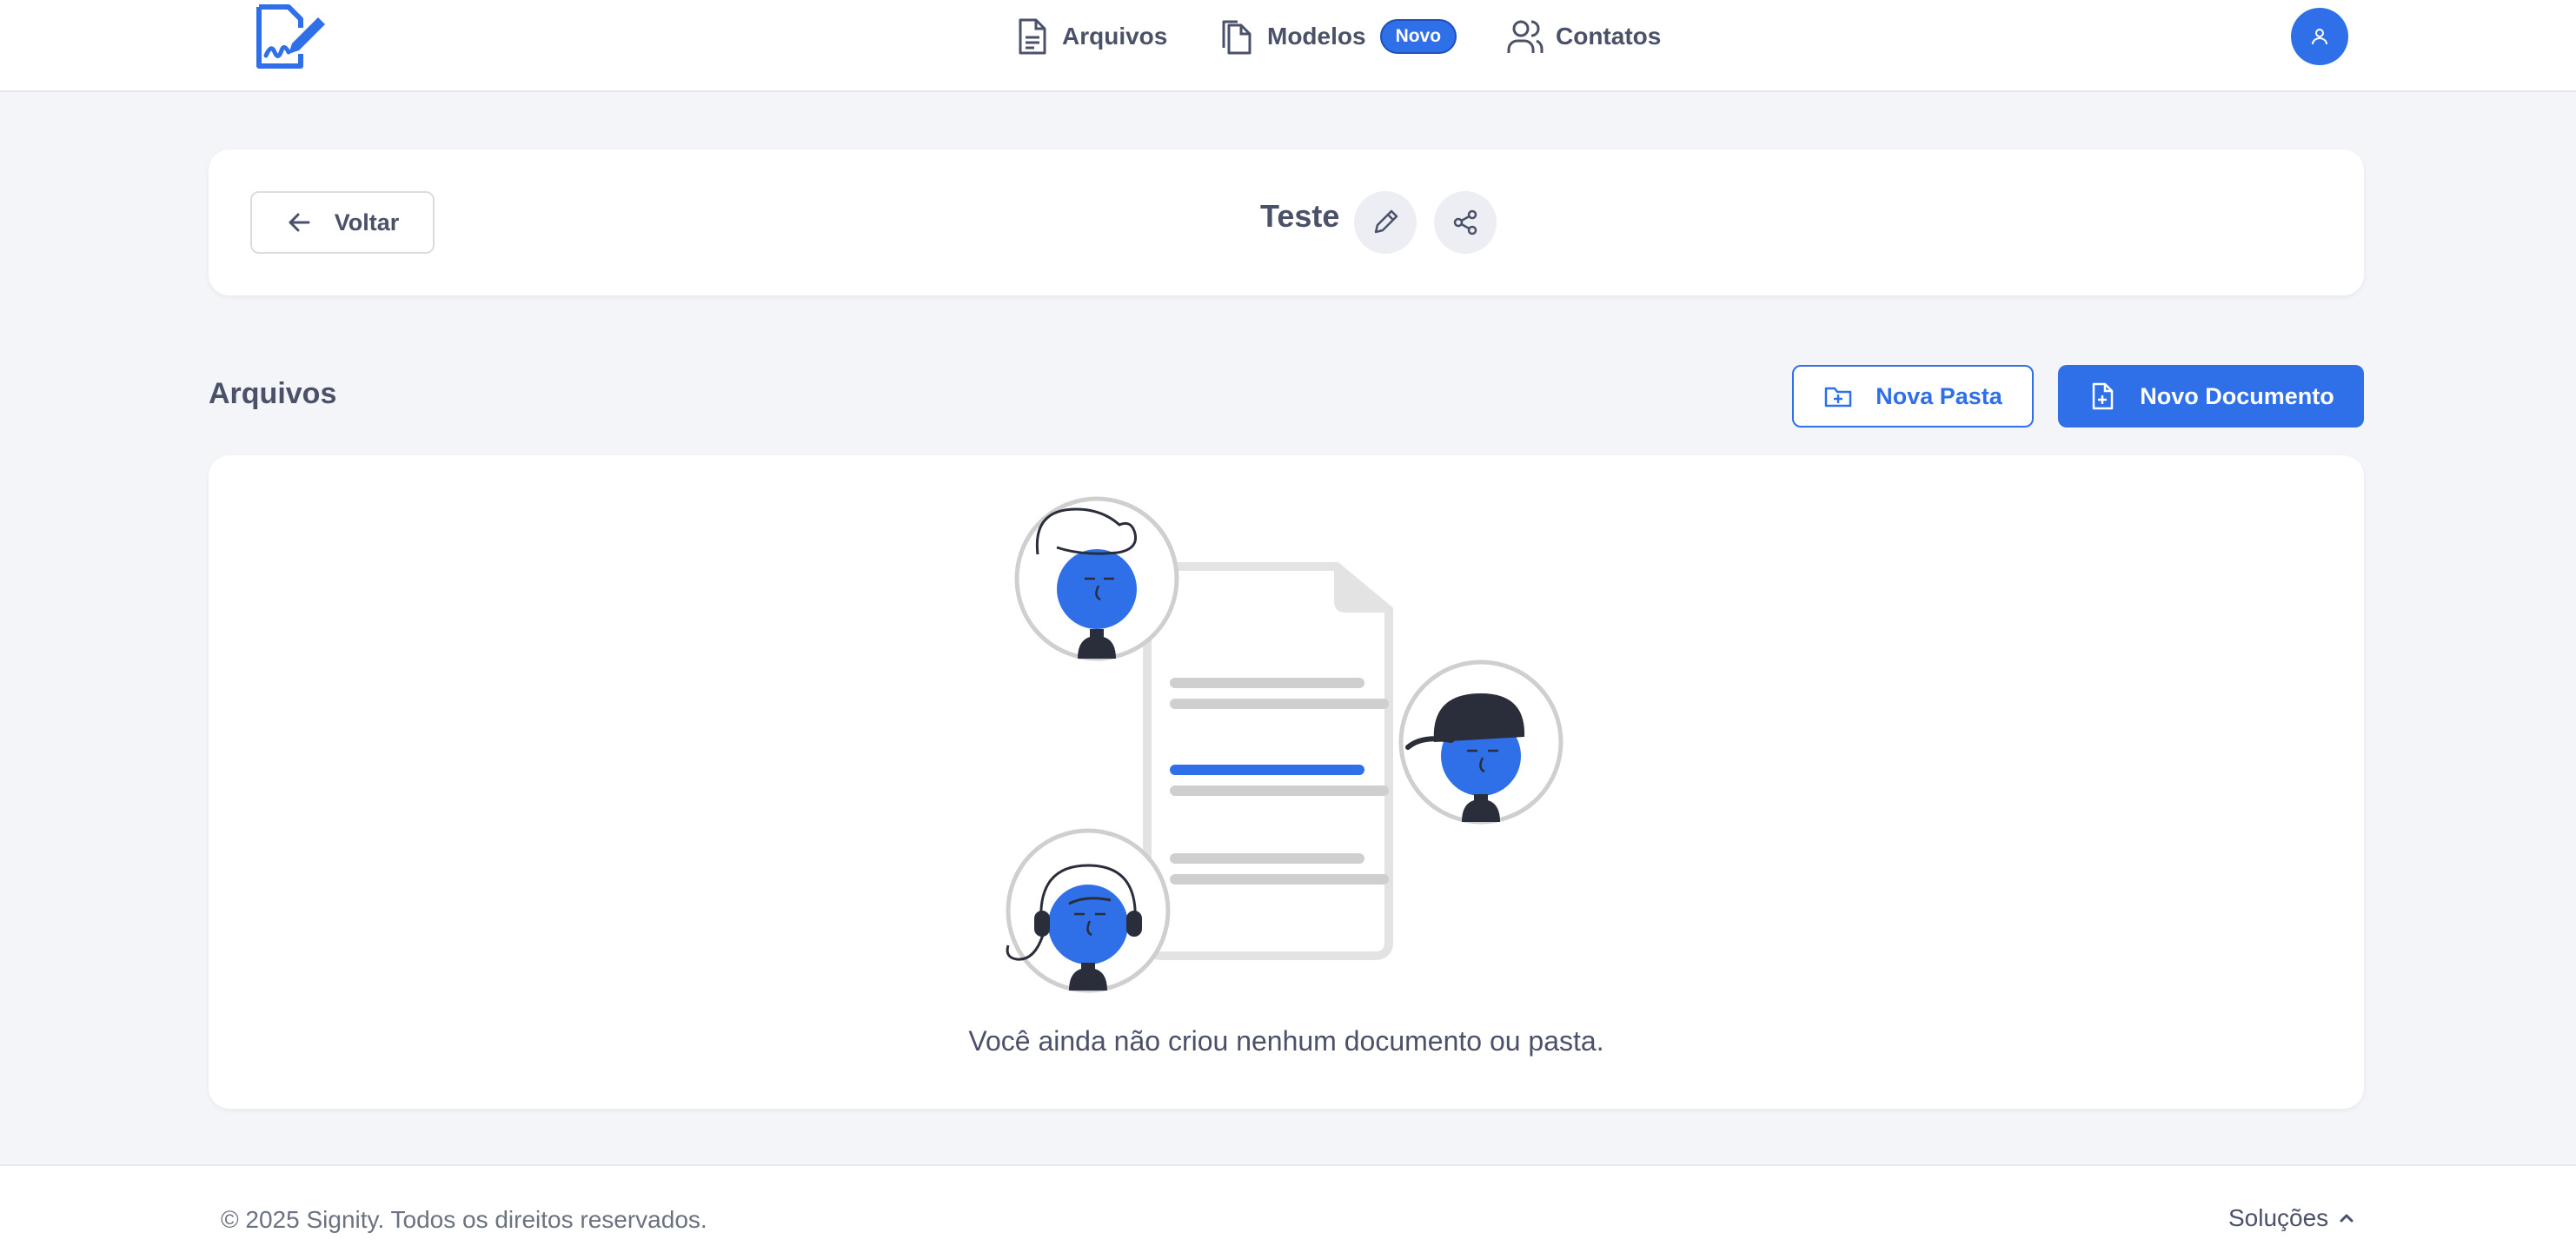 This screenshot has height=1246, width=2576. Describe the element at coordinates (2278, 1217) in the screenshot. I see `solutions-label: Soluções` at that location.